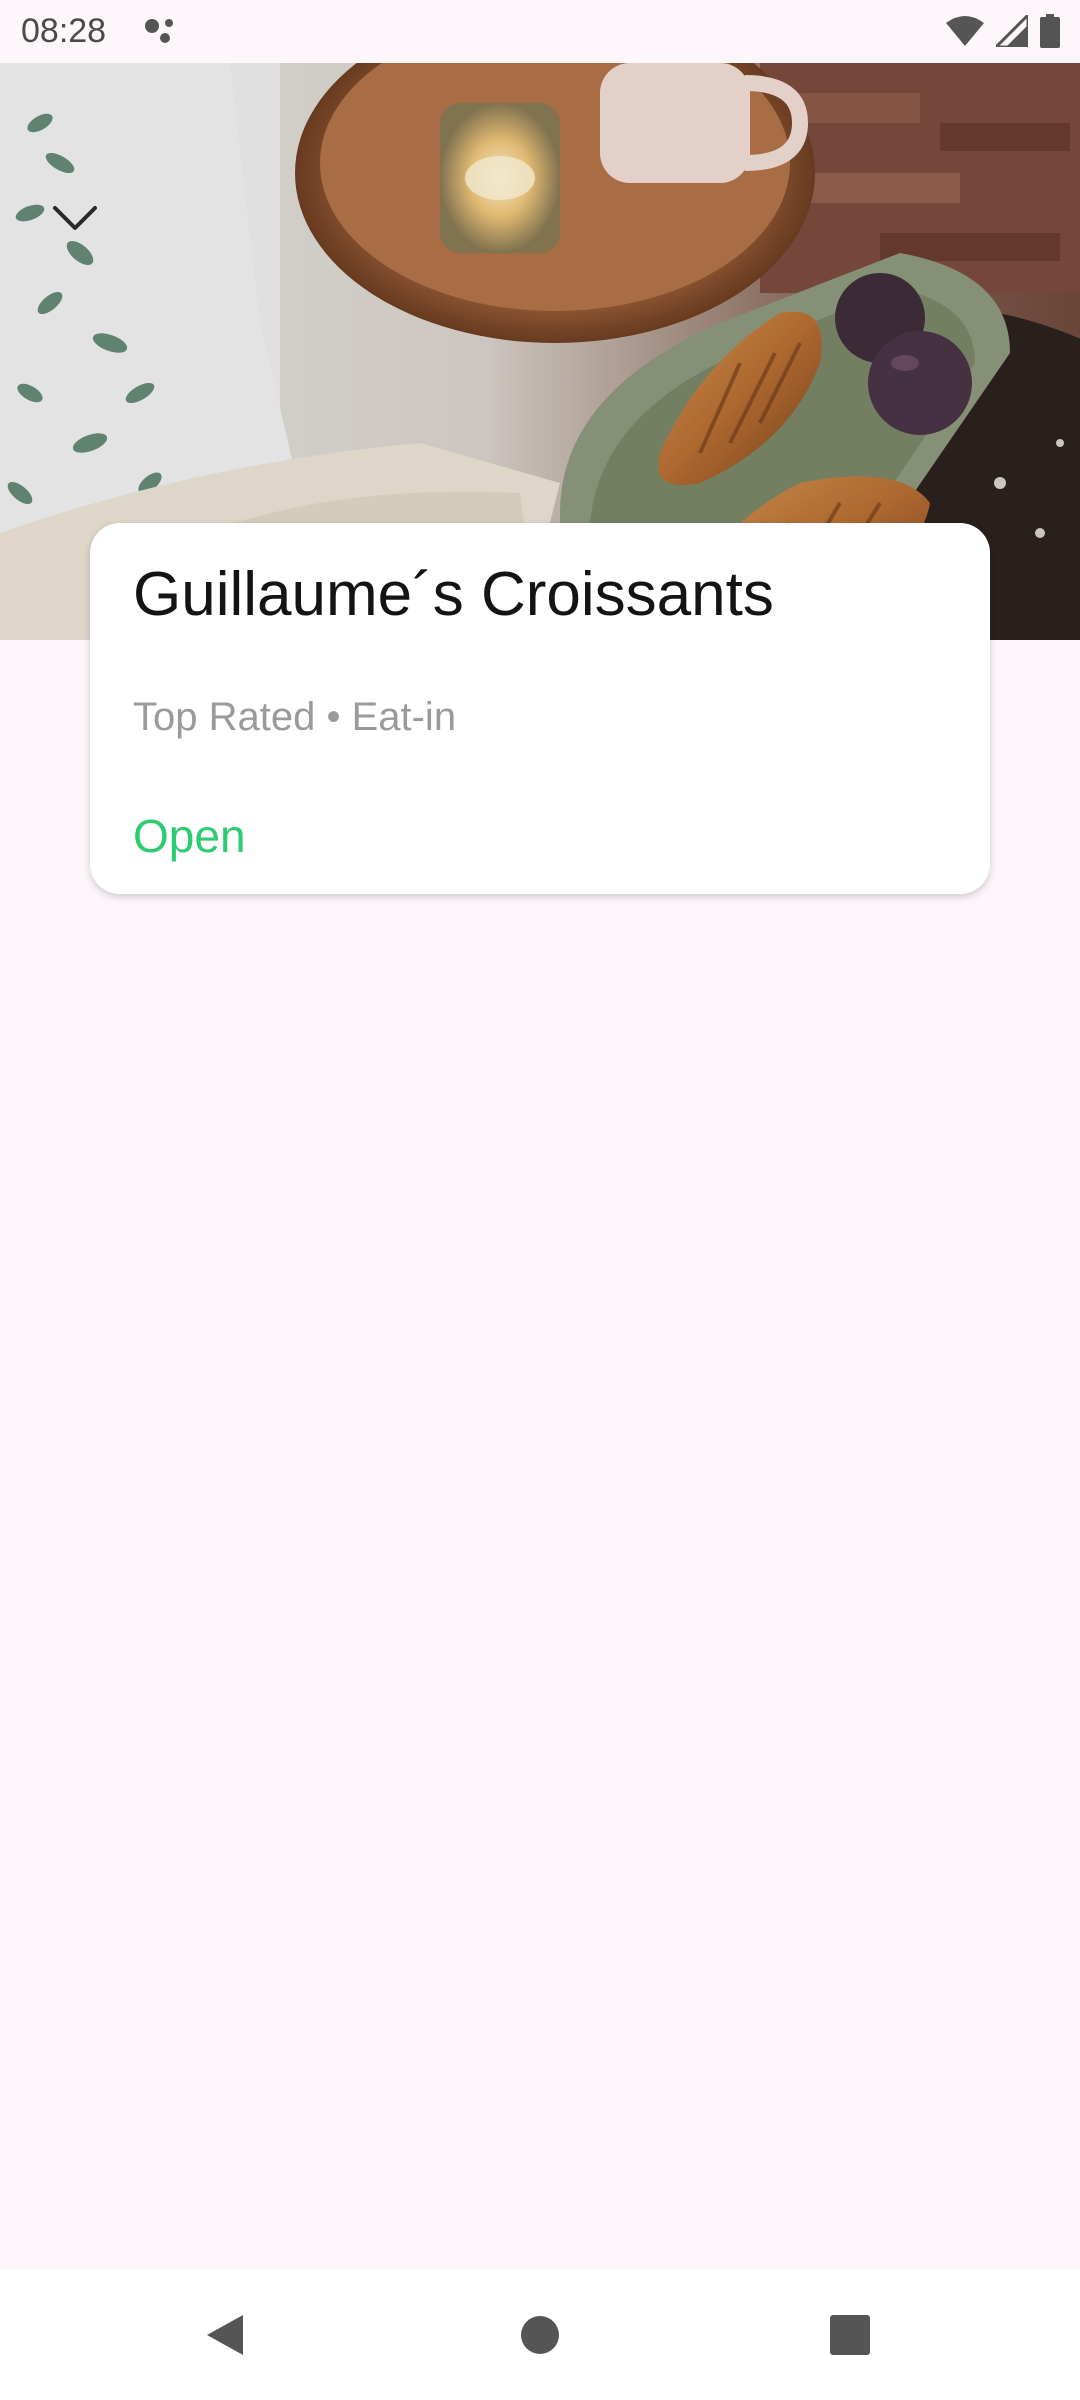 This screenshot has height=2400, width=1080. I want to click on notification-dots-icon, so click(159, 31).